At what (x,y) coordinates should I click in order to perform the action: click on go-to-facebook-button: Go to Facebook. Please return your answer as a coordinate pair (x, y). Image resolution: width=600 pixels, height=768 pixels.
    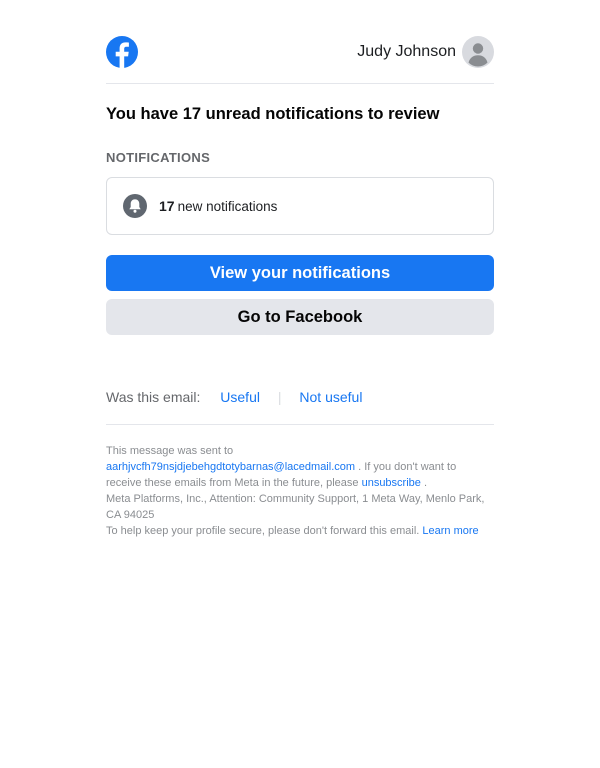
    Looking at the image, I should click on (300, 317).